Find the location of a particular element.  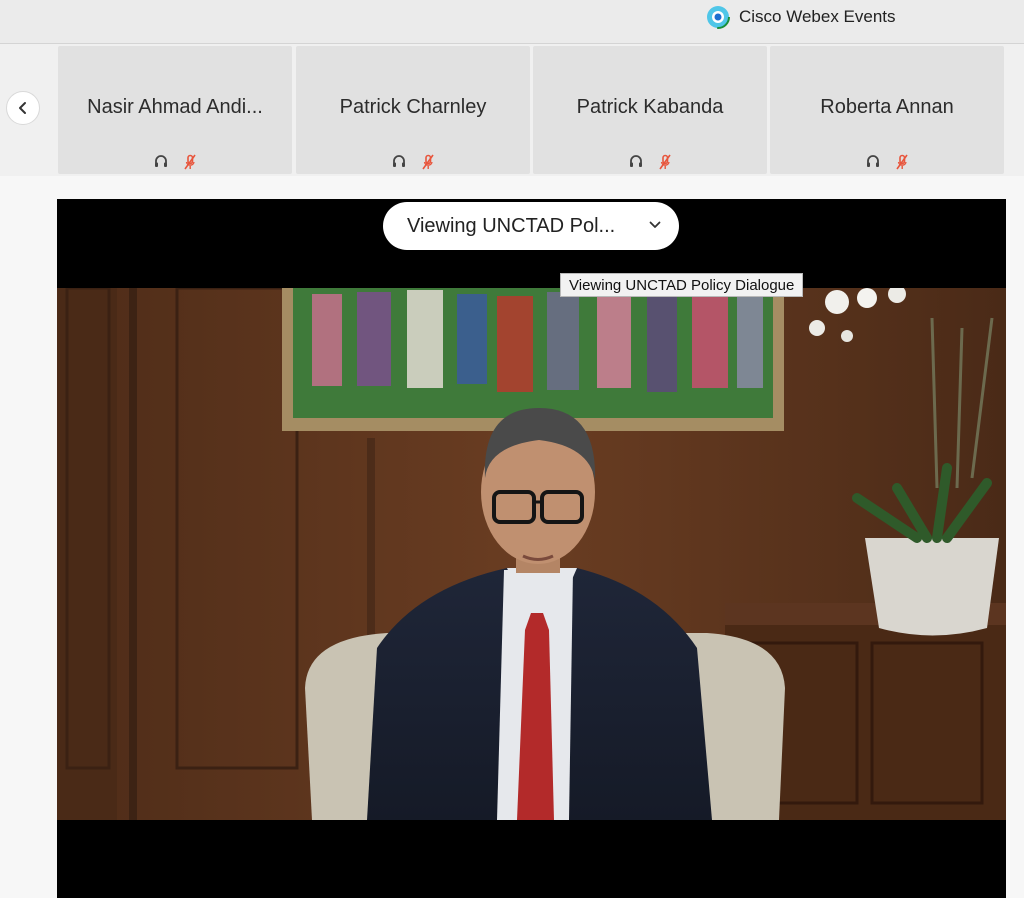

participant-name: Patrick Charnley is located at coordinates (413, 107).